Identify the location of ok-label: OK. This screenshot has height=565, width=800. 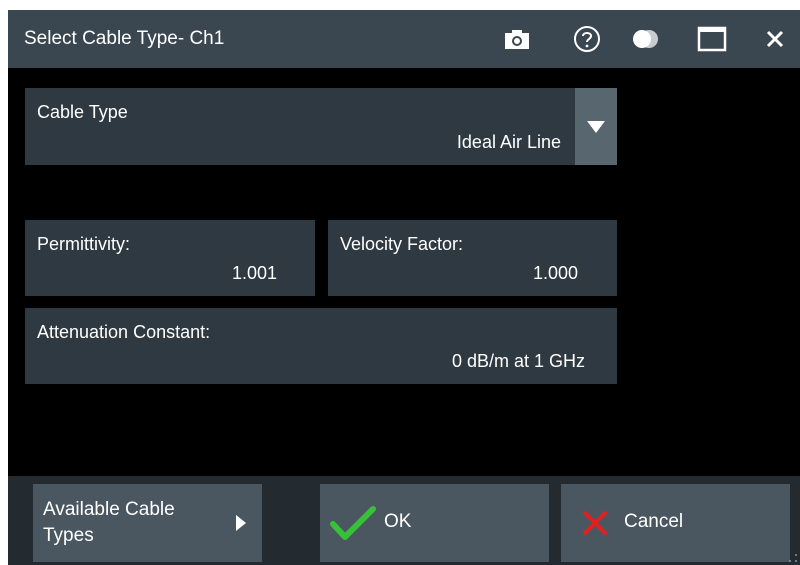
(398, 521).